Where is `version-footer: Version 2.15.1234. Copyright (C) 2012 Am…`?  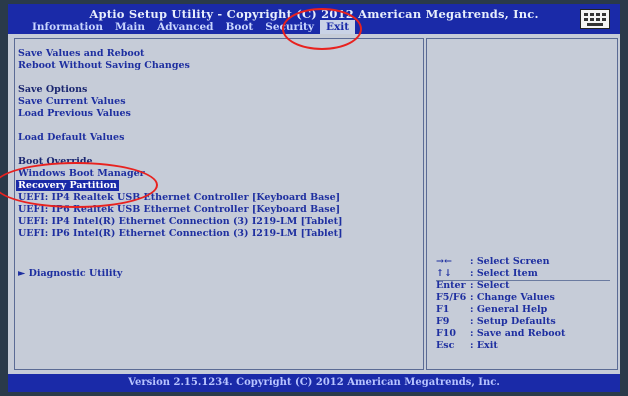
version-footer: Version 2.15.1234. Copyright (C) 2012 Am… is located at coordinates (314, 383).